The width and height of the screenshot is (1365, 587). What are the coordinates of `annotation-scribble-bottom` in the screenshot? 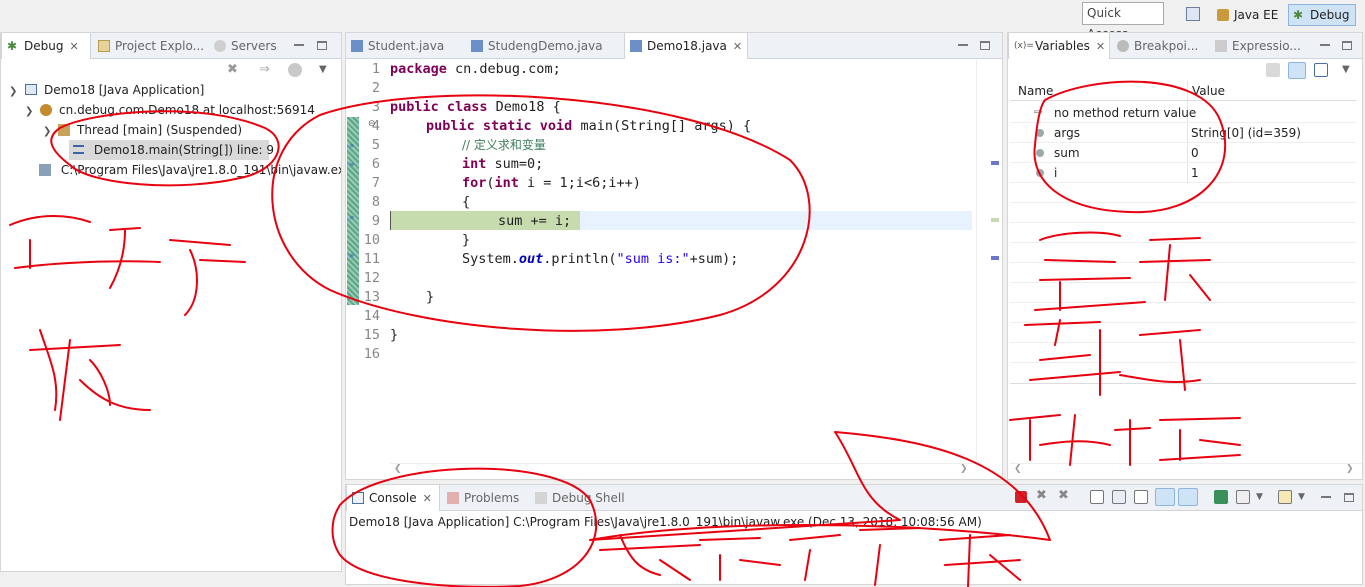 It's located at (810, 557).